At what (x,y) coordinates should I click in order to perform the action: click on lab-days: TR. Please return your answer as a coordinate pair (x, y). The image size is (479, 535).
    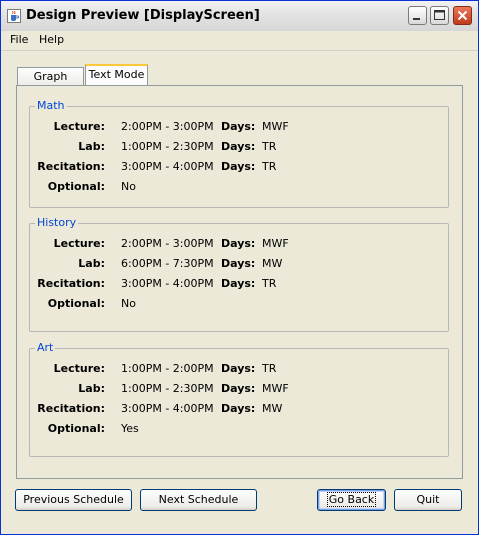
    Looking at the image, I should click on (269, 146).